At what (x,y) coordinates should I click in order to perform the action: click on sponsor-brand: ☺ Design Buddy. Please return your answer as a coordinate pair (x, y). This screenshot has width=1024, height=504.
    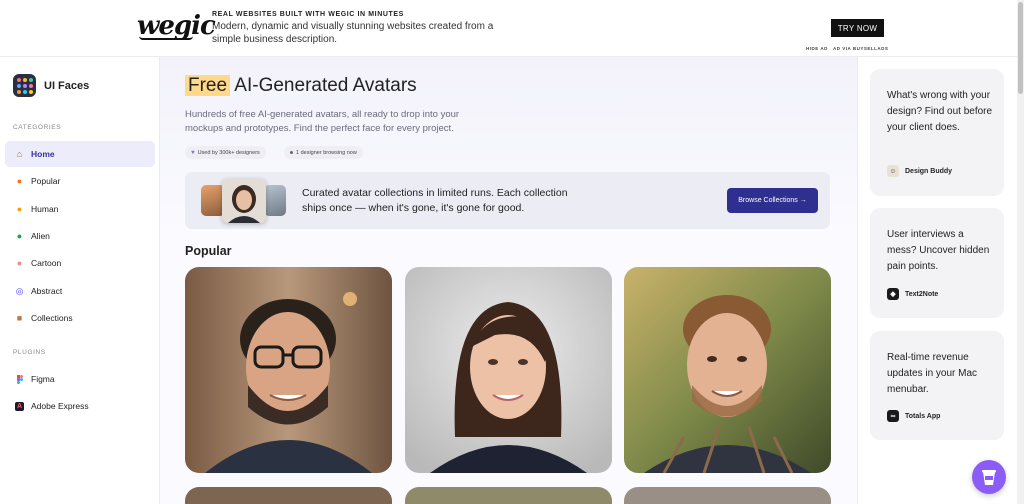
    Looking at the image, I should click on (919, 171).